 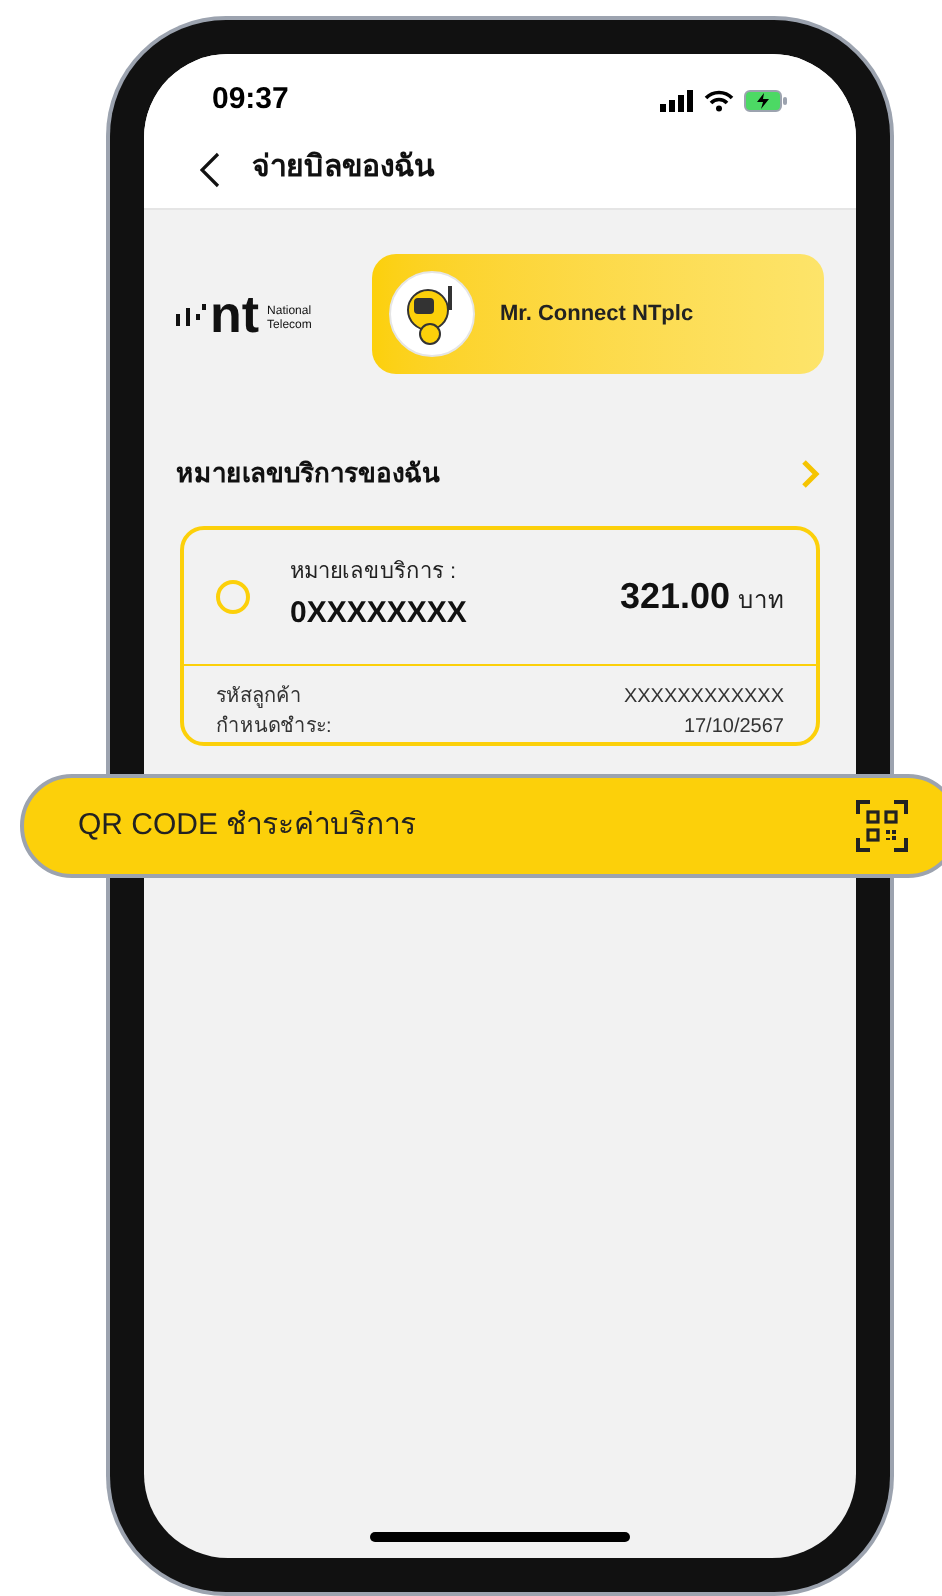 What do you see at coordinates (259, 697) in the screenshot?
I see `detail-label: รหัสลูกค้า` at bounding box center [259, 697].